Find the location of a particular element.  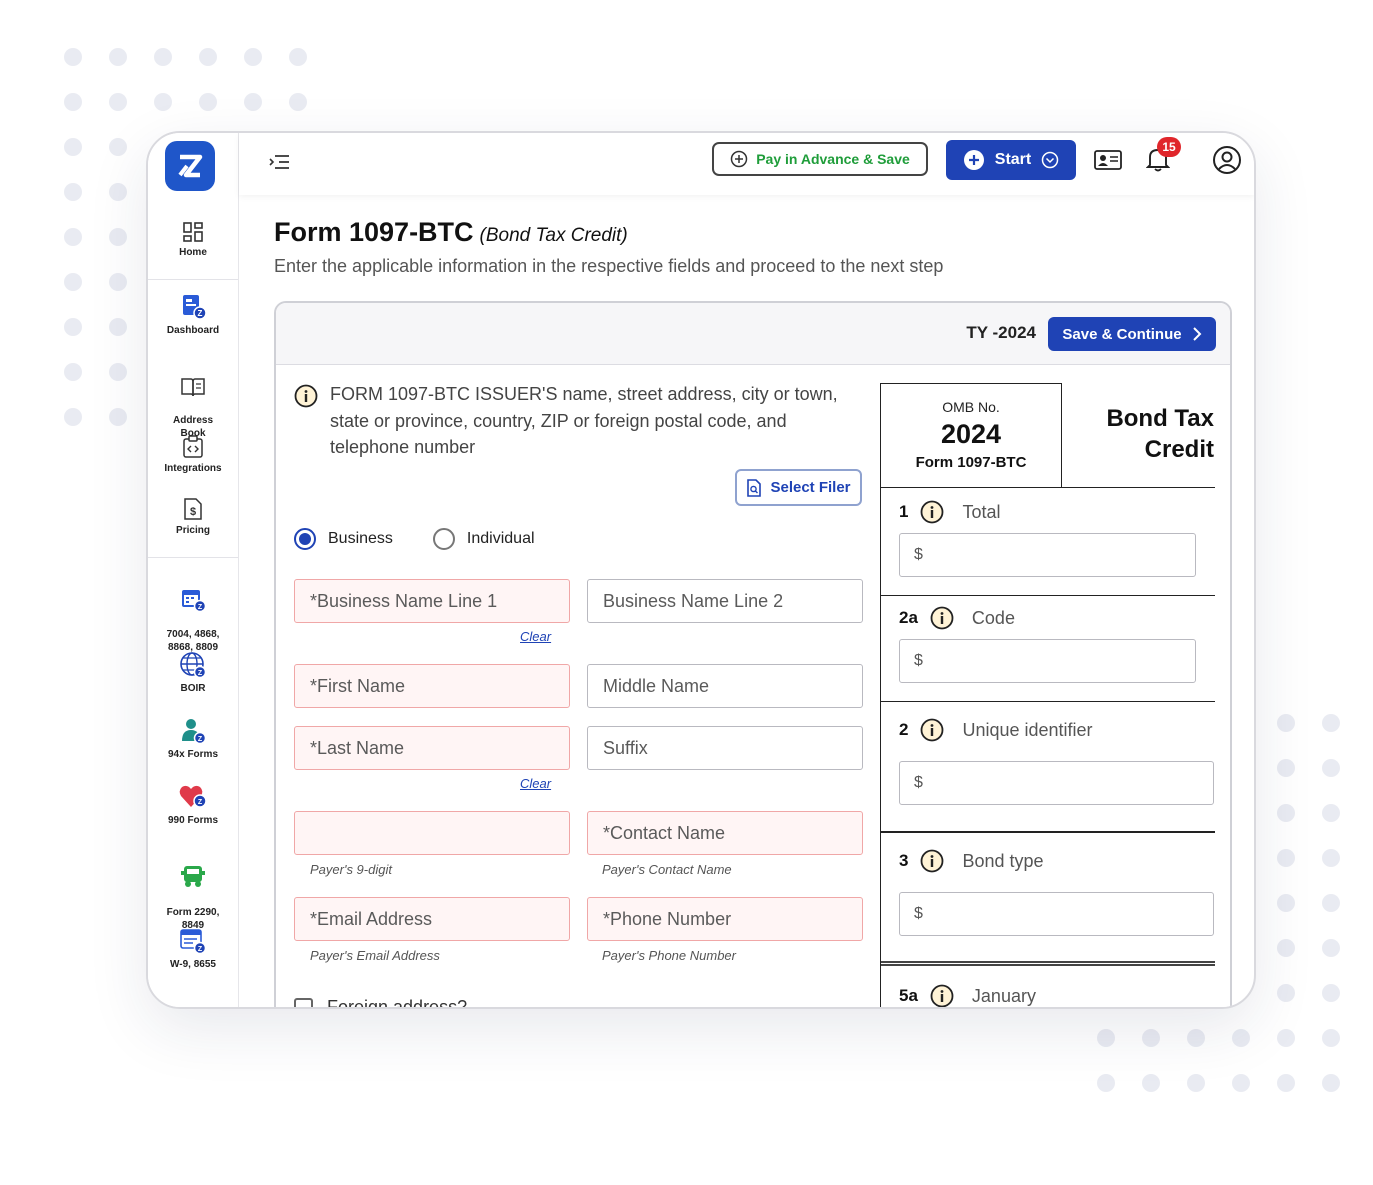

app-logo is located at coordinates (190, 166).